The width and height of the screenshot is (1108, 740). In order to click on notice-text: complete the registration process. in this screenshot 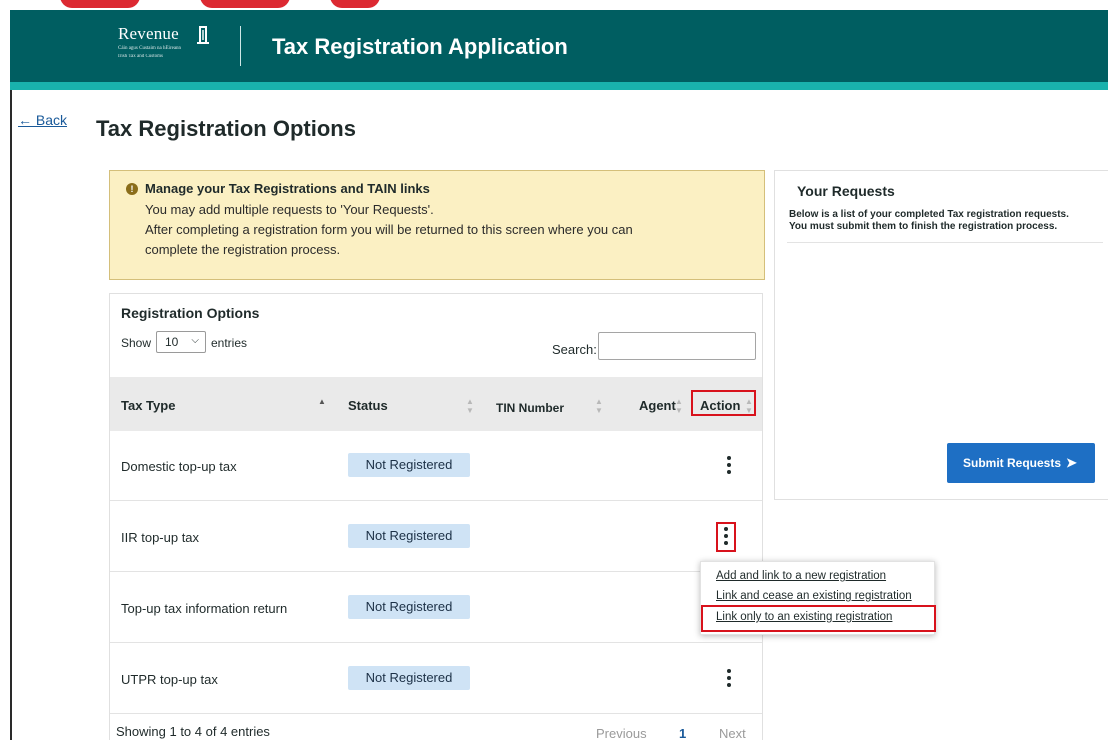, I will do `click(243, 249)`.